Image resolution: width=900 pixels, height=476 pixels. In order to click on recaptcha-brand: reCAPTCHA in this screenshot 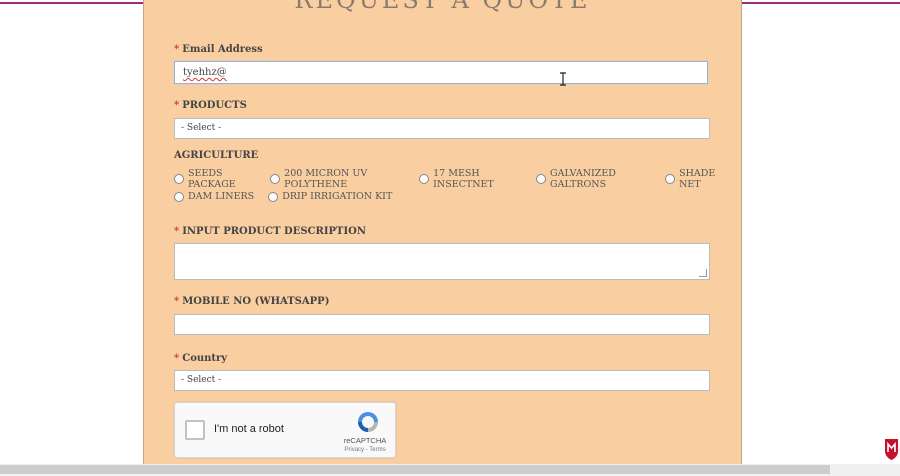, I will do `click(365, 440)`.